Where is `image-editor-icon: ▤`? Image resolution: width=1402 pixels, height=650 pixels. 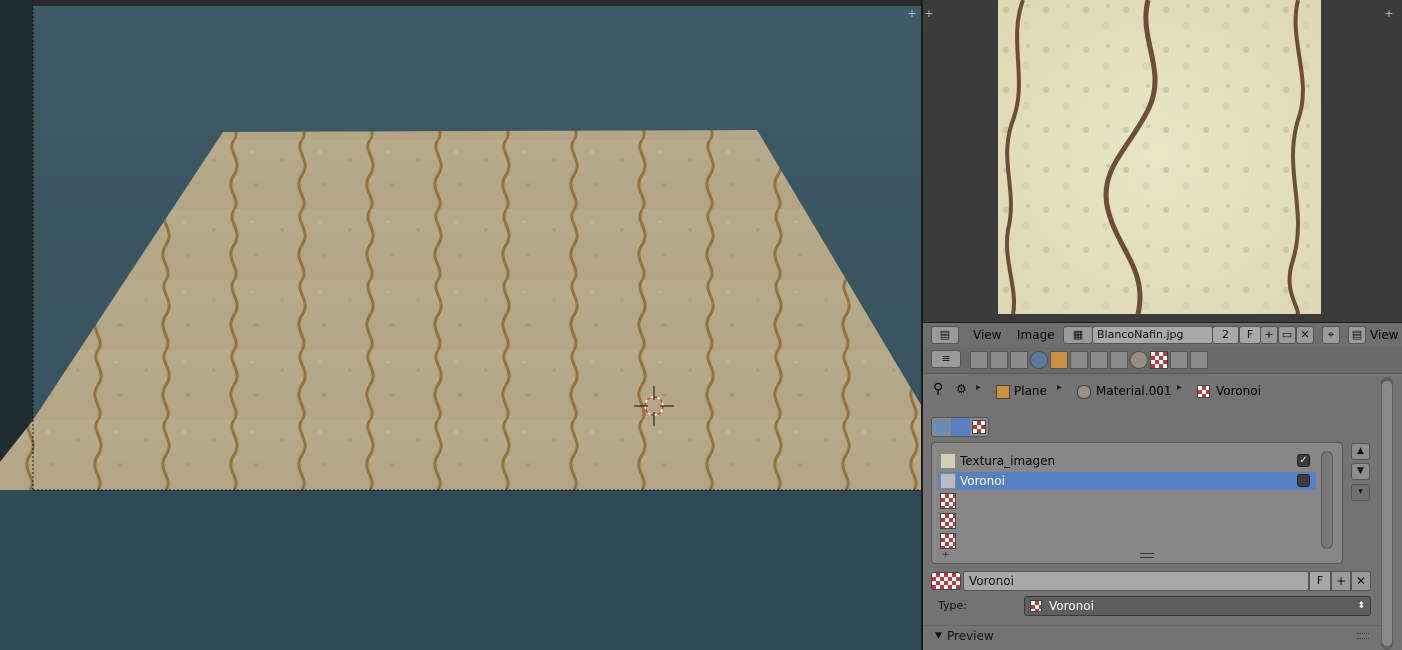 image-editor-icon: ▤ is located at coordinates (945, 335).